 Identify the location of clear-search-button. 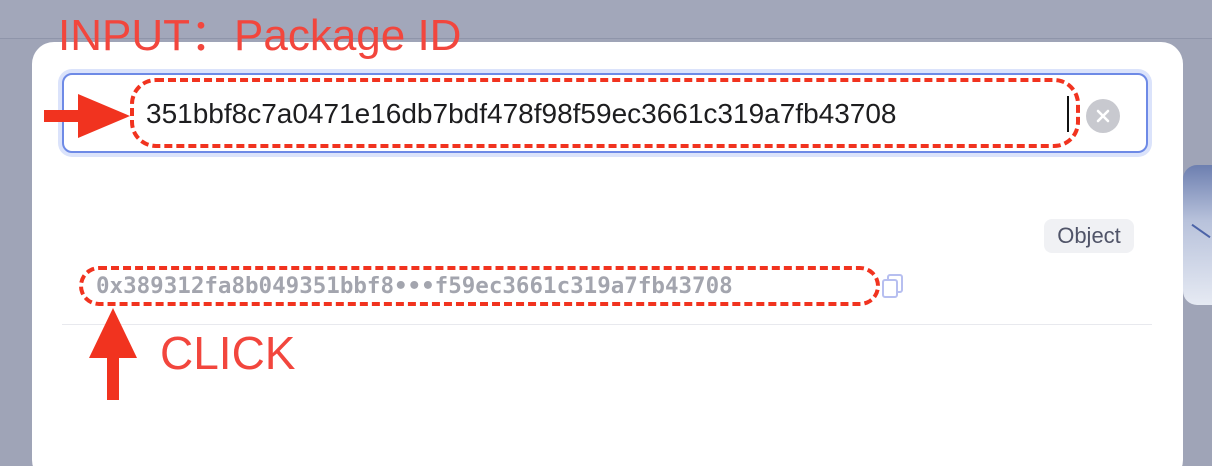
(1103, 116).